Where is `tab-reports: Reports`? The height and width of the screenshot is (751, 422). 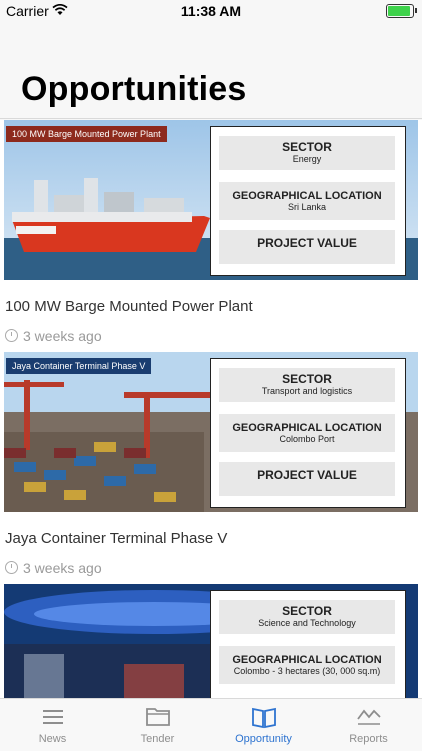
tab-reports: Reports is located at coordinates (368, 725).